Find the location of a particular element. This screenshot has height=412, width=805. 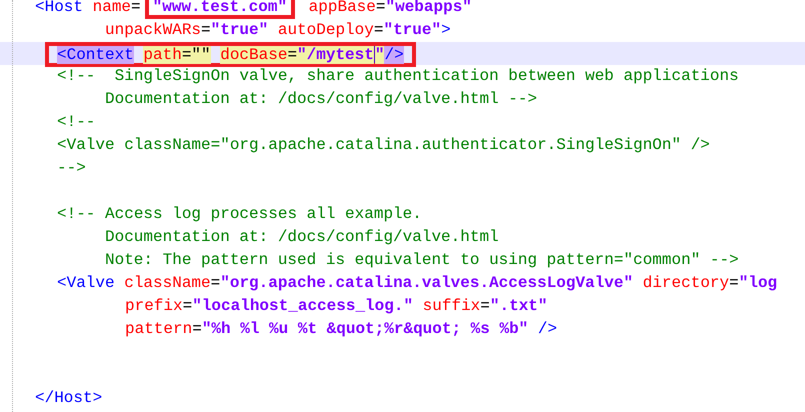

xml-tag: <Context is located at coordinates (95, 55).